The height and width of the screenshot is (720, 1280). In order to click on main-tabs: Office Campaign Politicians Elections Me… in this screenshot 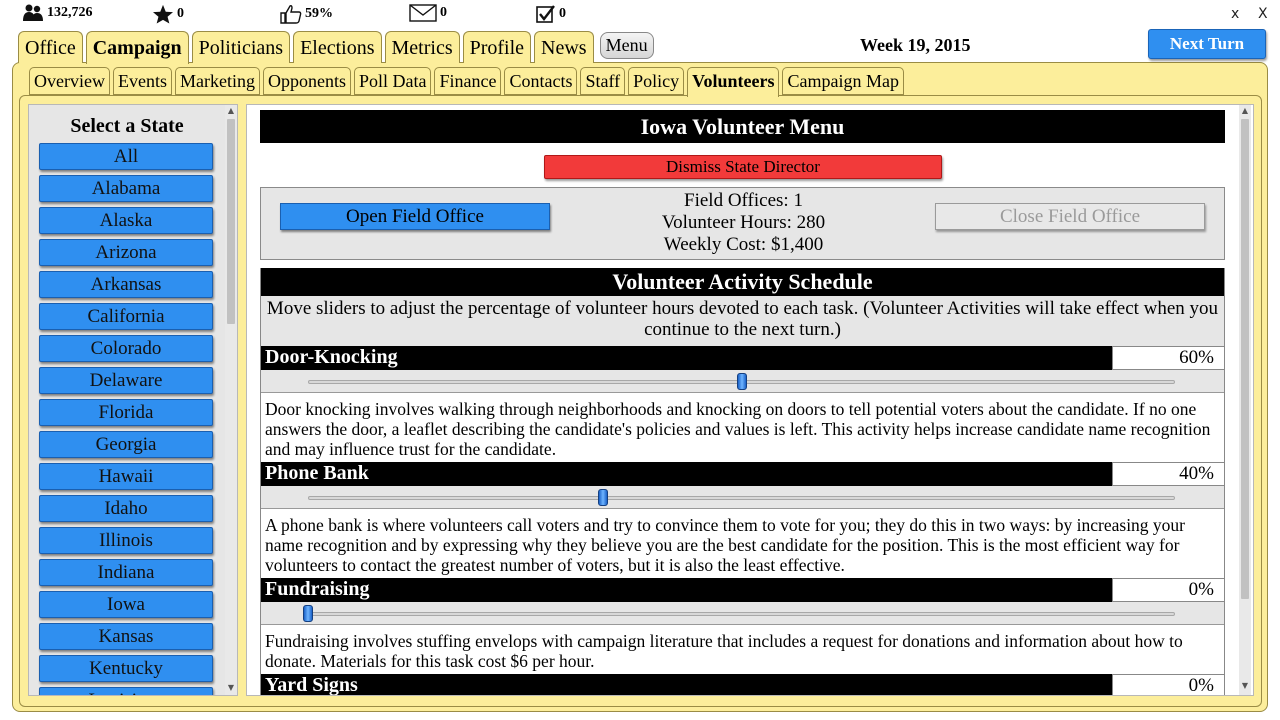, I will do `click(336, 47)`.